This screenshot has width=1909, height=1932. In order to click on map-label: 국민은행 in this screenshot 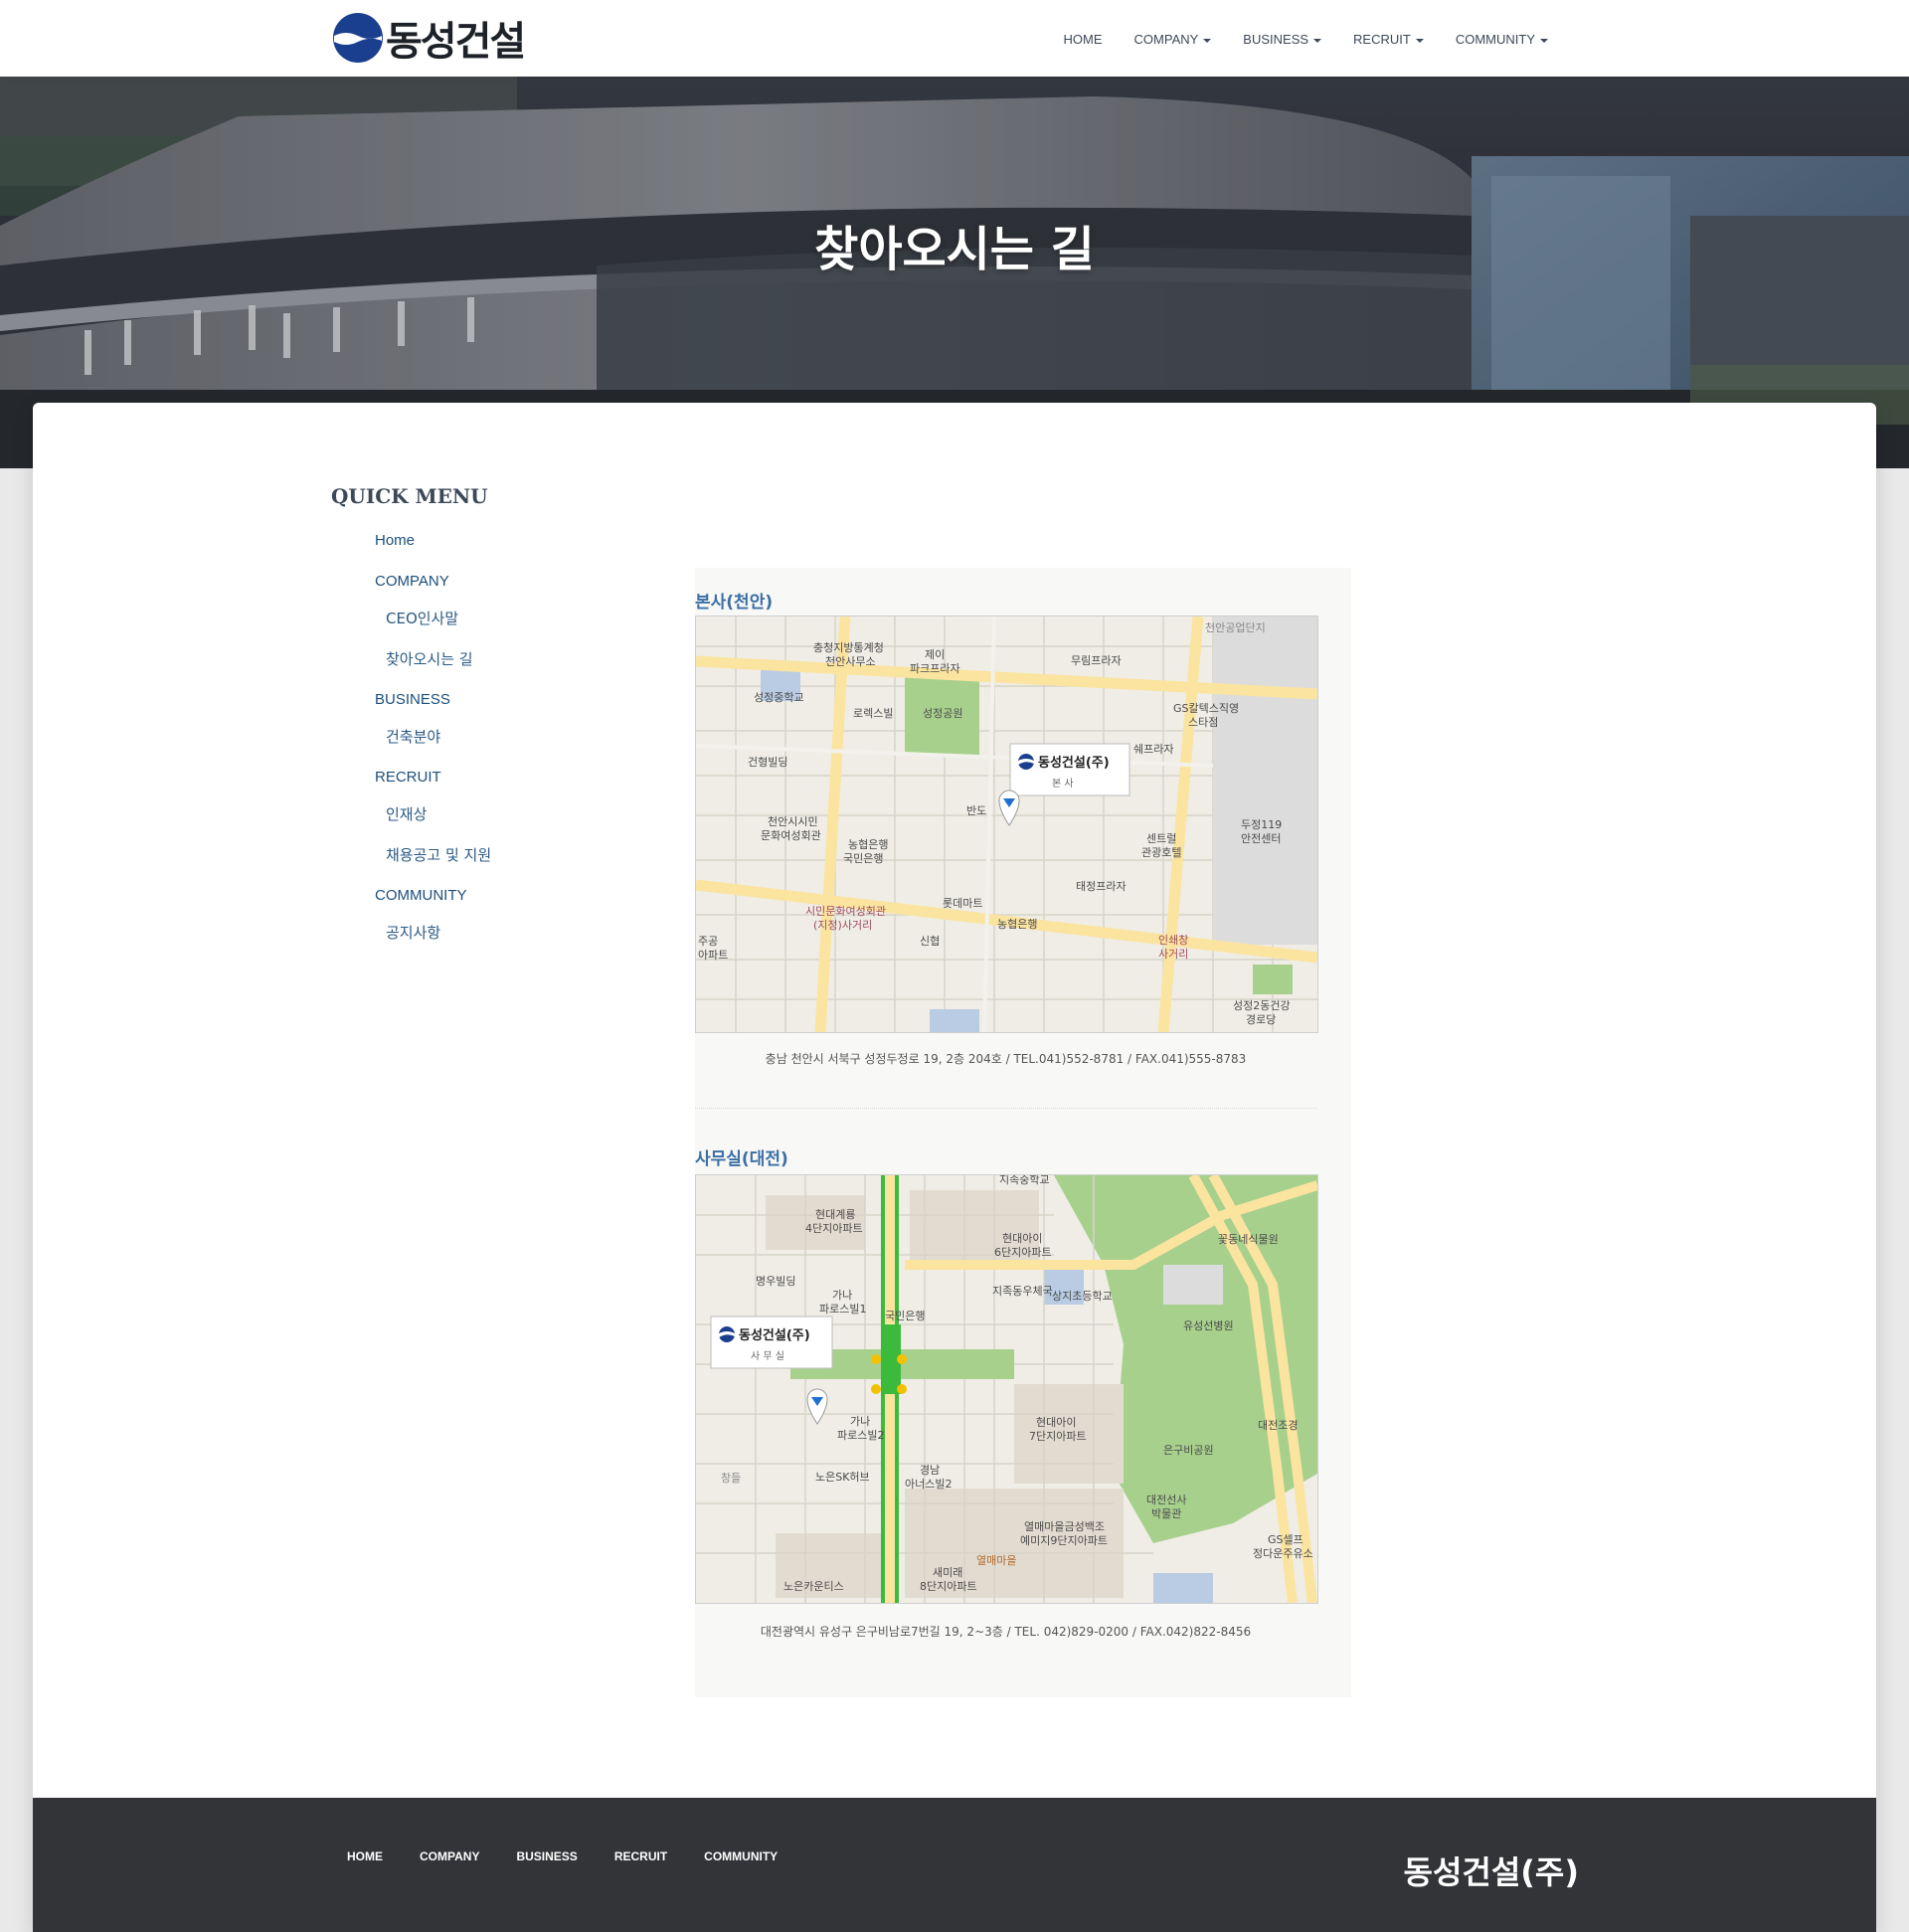, I will do `click(905, 1316)`.